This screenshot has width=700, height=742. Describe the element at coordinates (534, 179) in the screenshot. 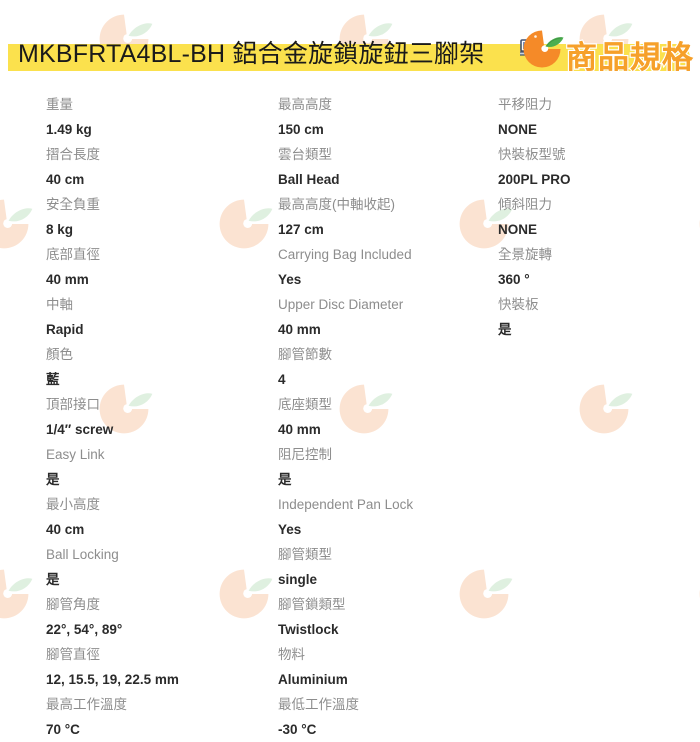

I see `spec-value: 200PL PRO` at that location.